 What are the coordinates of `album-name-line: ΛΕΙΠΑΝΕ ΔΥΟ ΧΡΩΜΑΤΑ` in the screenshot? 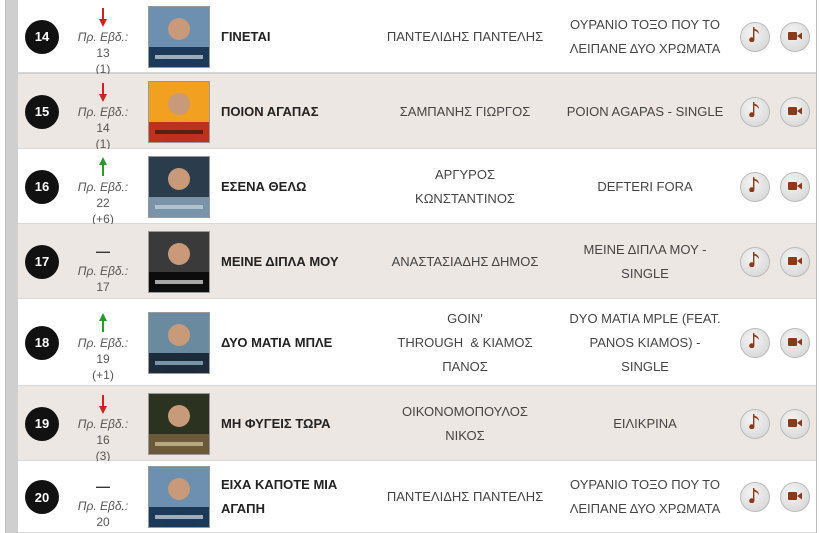 It's located at (645, 48).